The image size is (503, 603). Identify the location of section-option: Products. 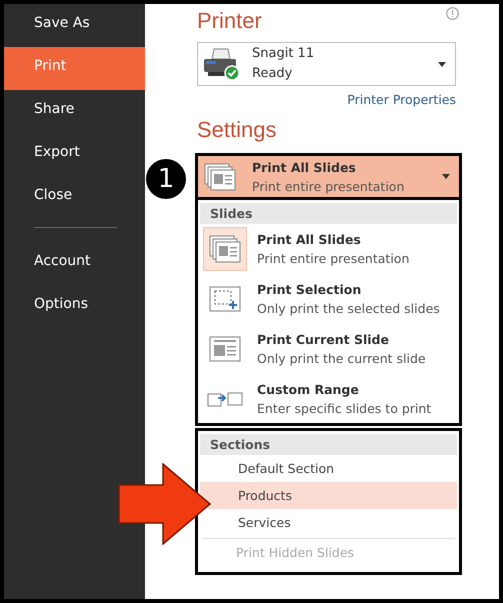
(328, 495).